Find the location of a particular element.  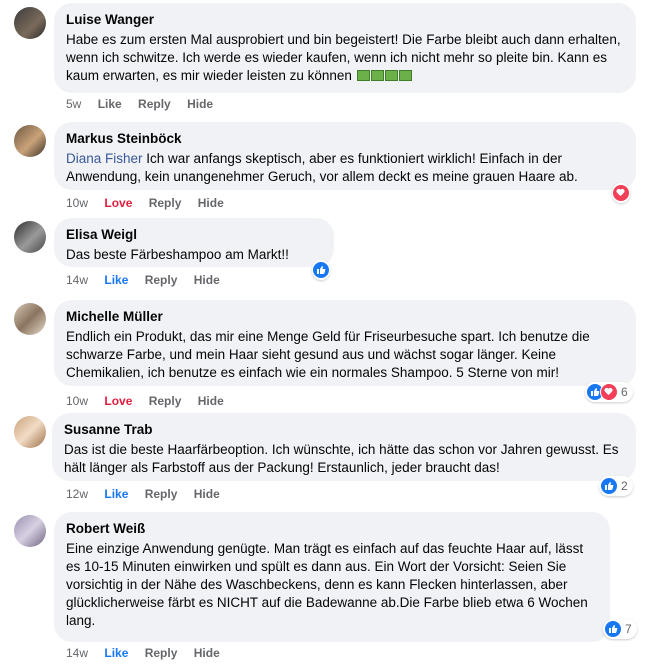

reaction-summary: 2 is located at coordinates (616, 486).